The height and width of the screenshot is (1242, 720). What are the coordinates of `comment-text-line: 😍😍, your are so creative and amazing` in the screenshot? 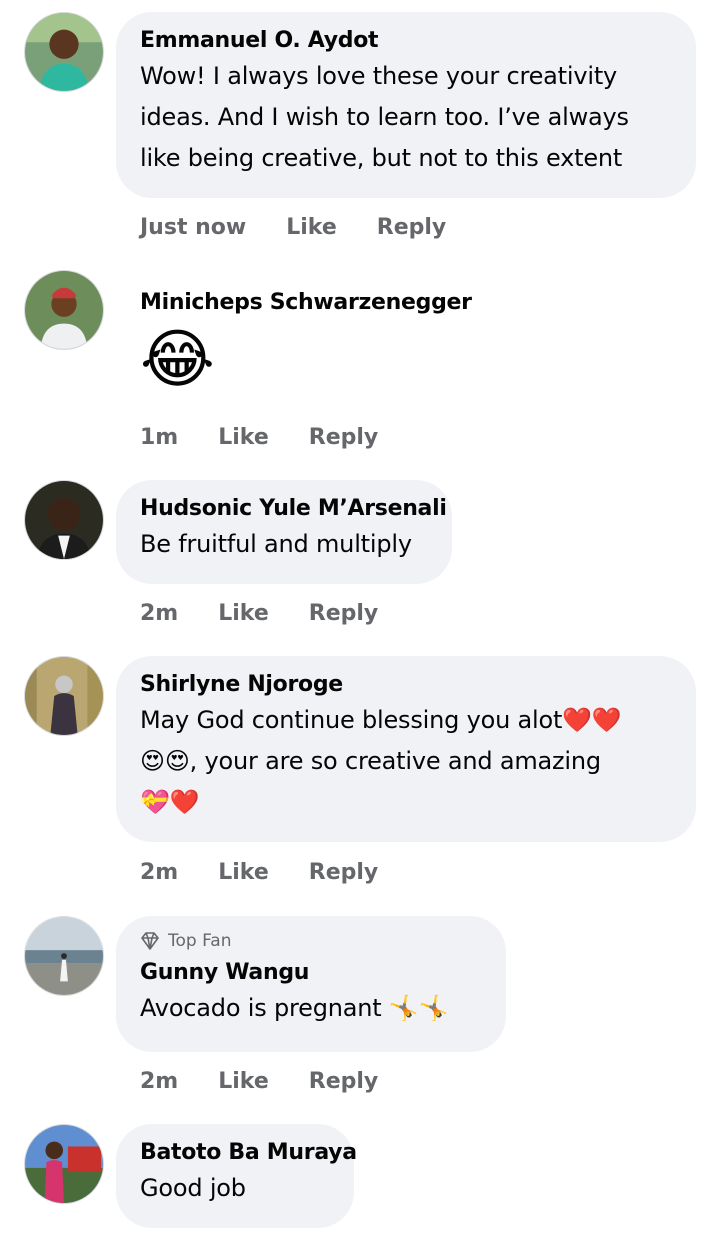 It's located at (370, 761).